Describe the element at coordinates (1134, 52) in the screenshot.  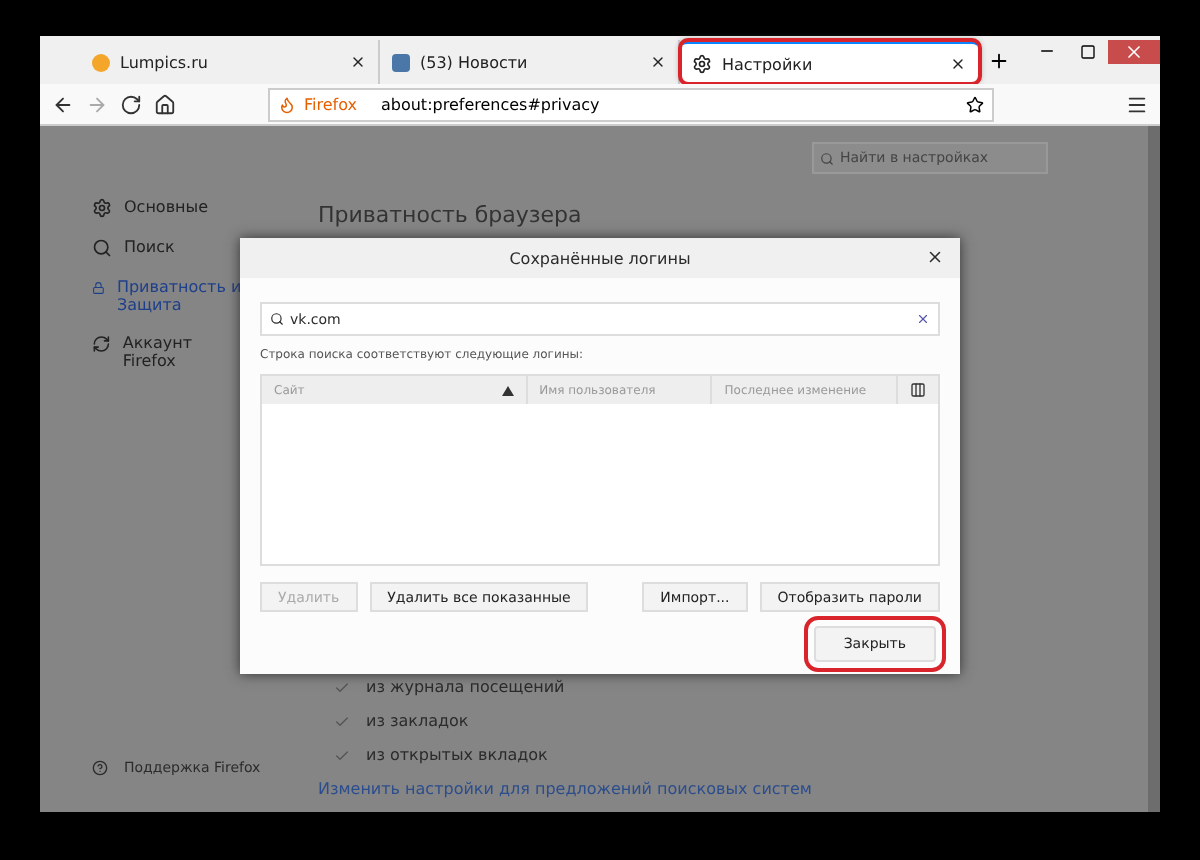
I see `close-window-icon` at that location.